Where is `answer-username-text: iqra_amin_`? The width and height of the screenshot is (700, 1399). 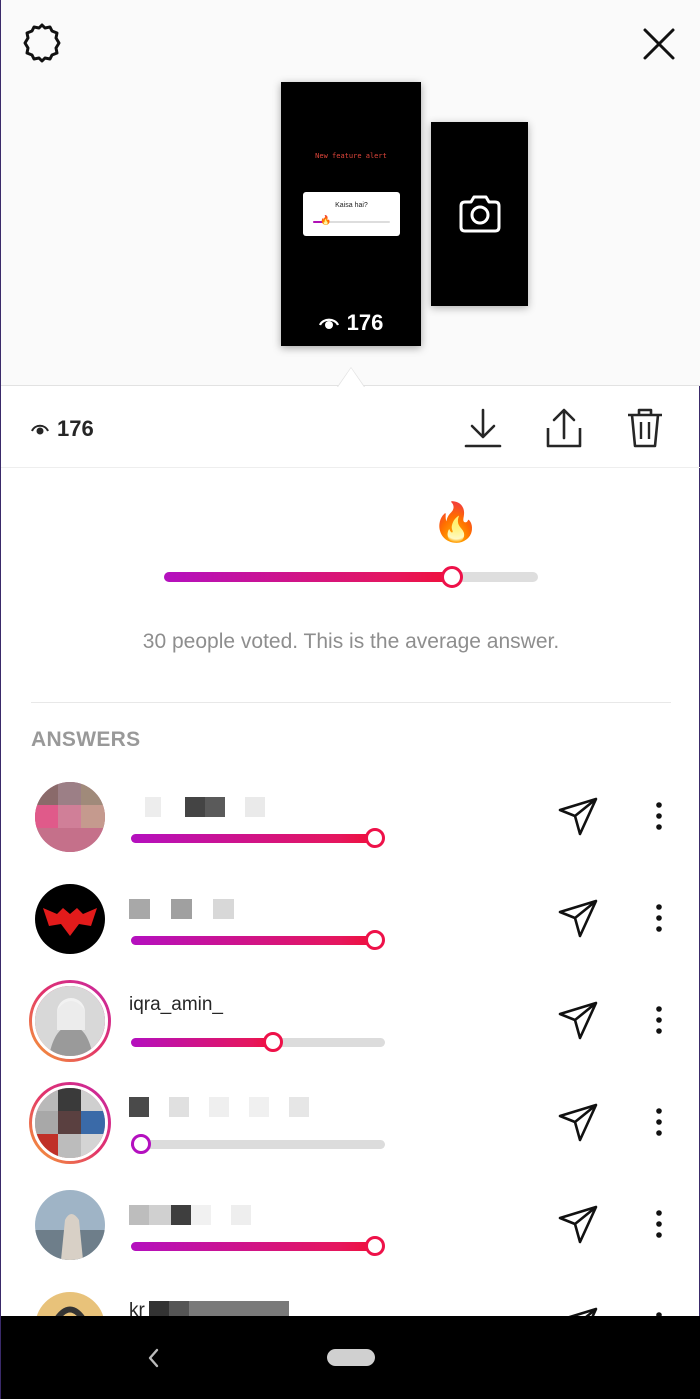
answer-username-text: iqra_amin_ is located at coordinates (176, 1004).